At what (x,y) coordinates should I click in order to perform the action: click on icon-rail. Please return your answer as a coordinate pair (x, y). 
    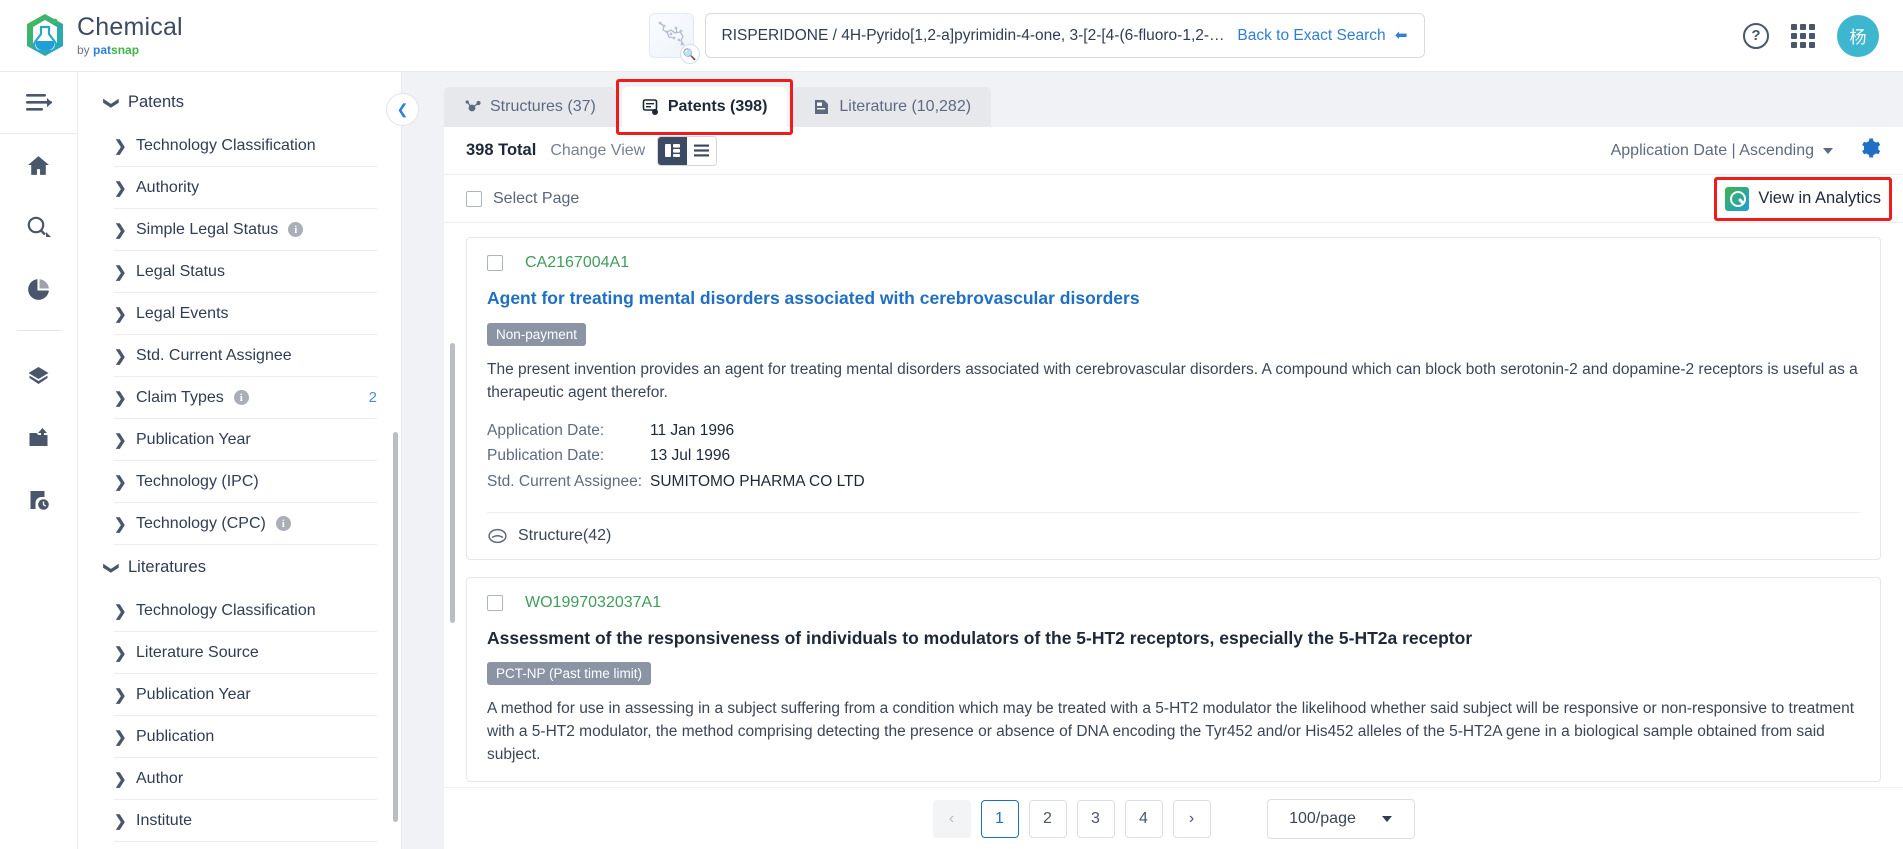
    Looking at the image, I should click on (39, 460).